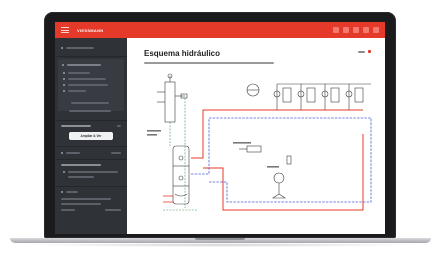 Image resolution: width=441 pixels, height=253 pixels. I want to click on return-pipe, so click(281, 160).